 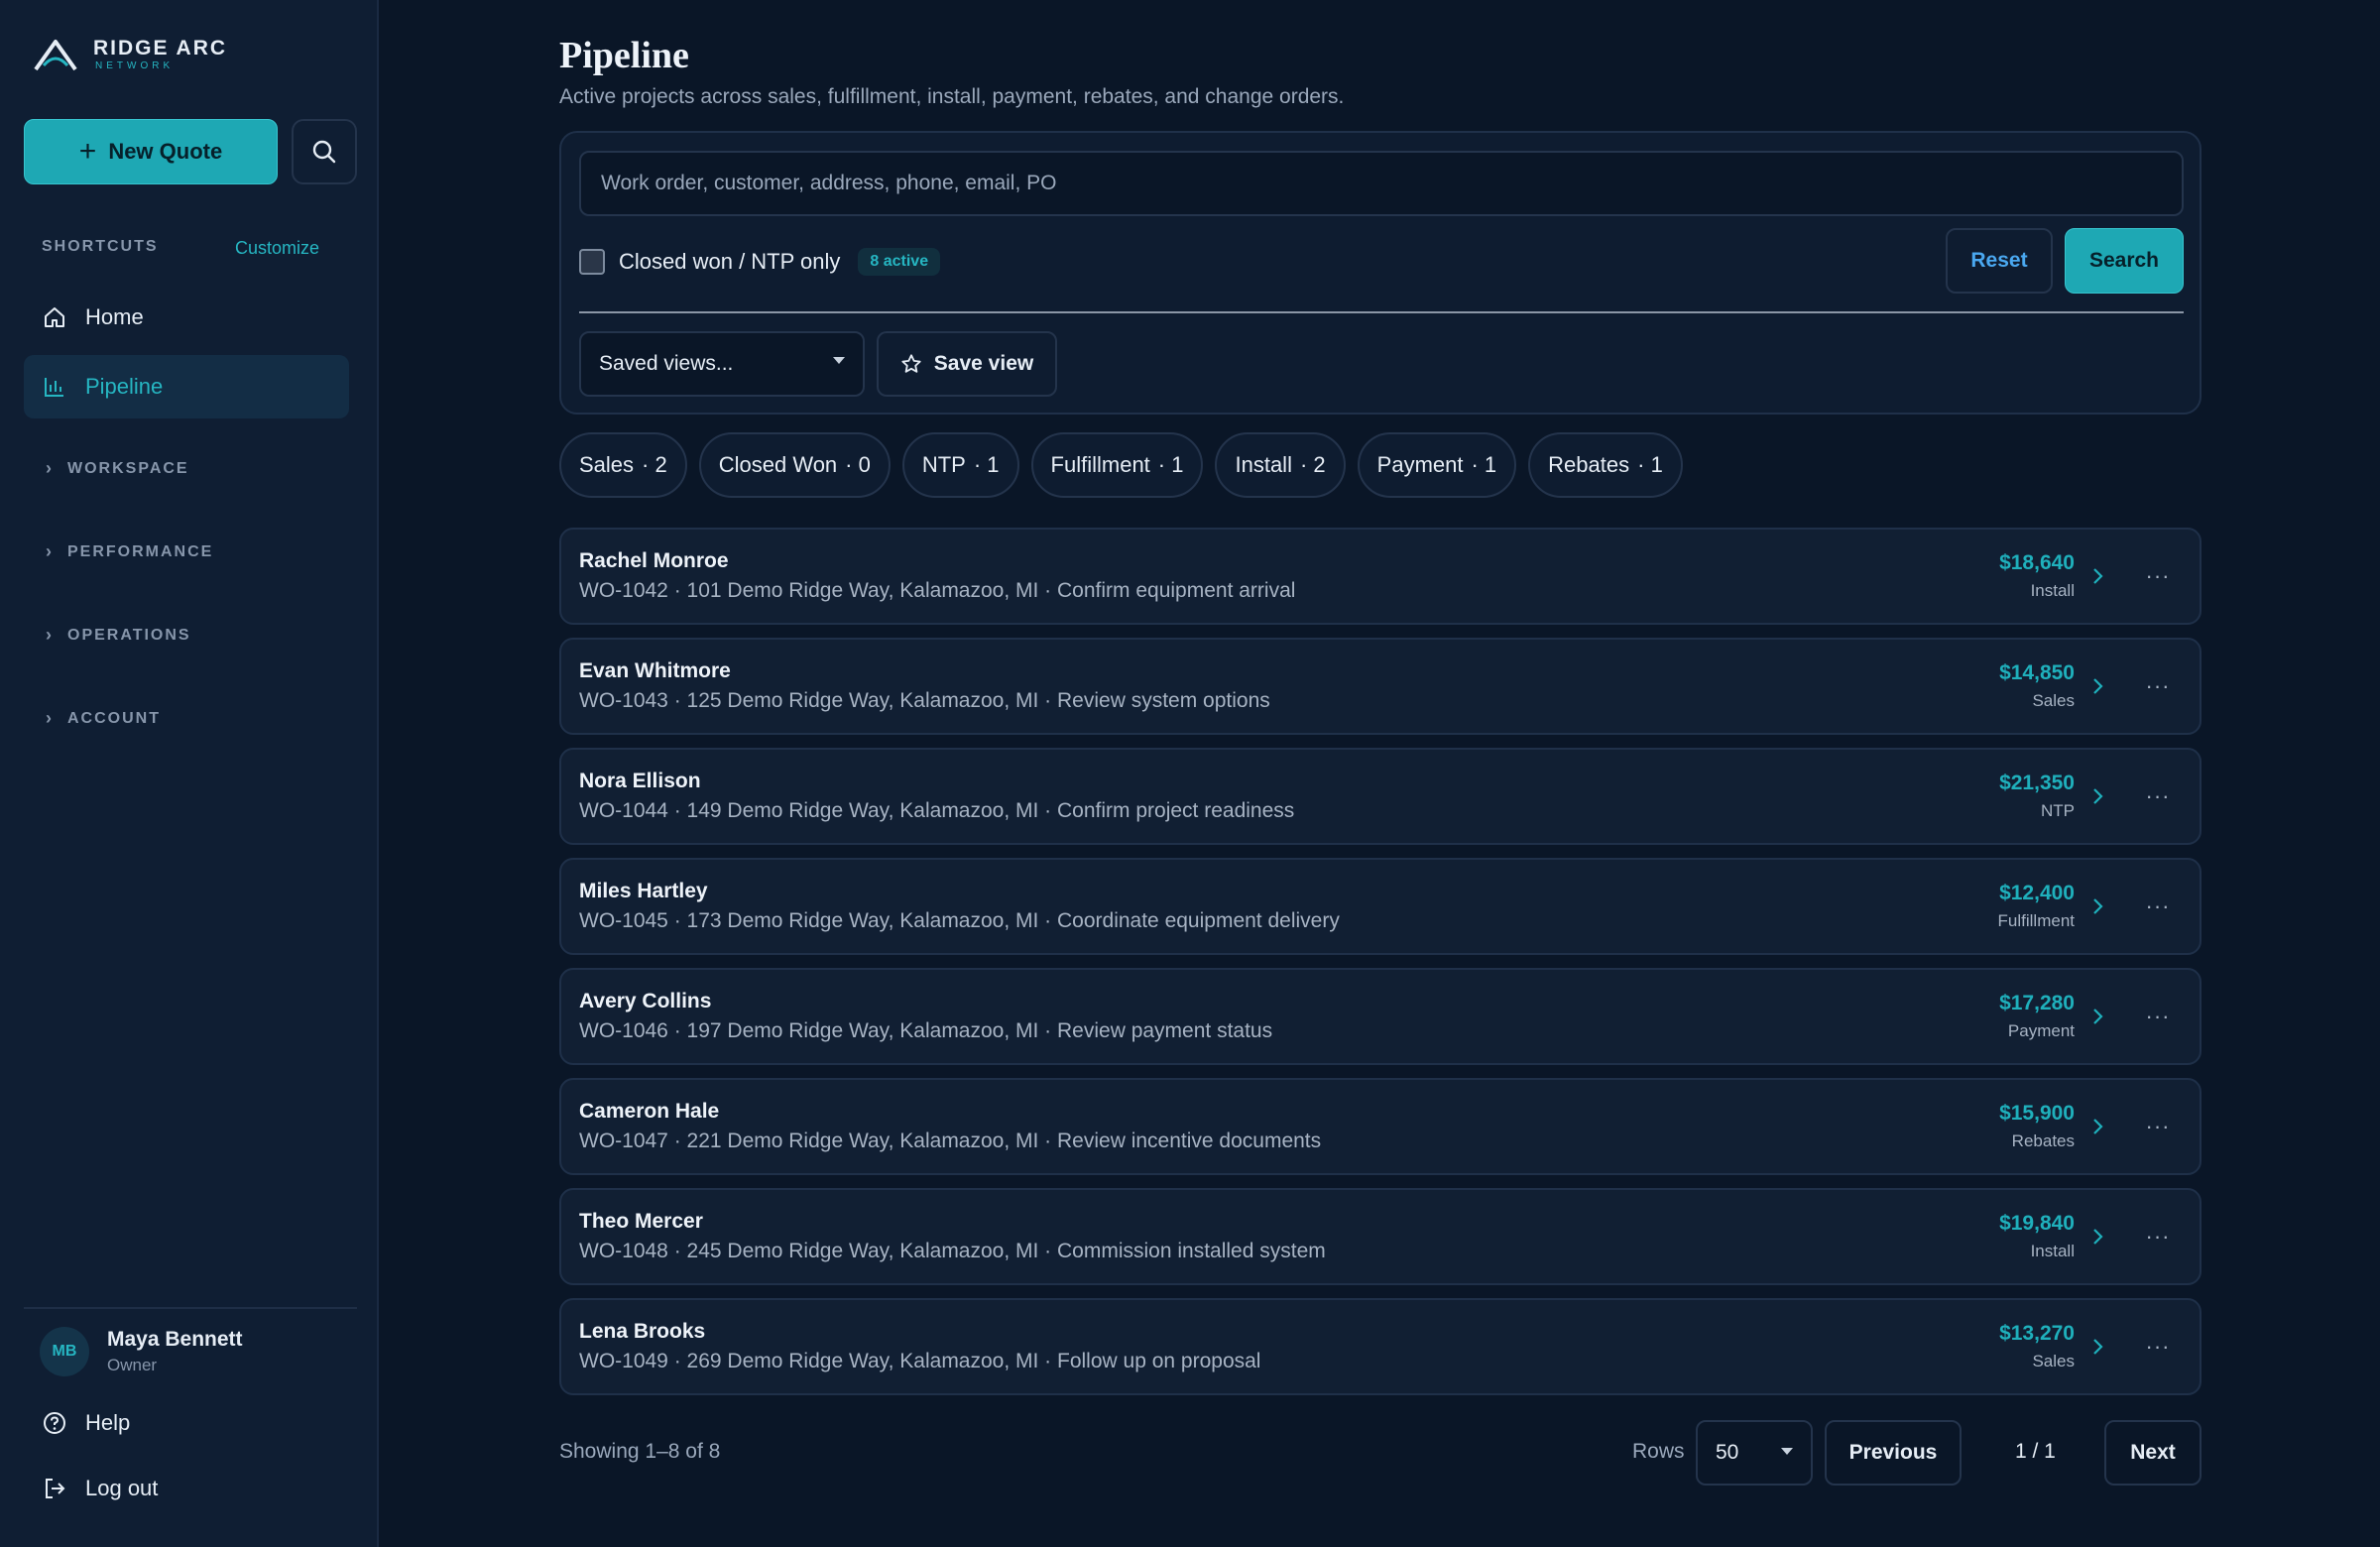 I want to click on customer-name: Miles Hartley, so click(x=643, y=891).